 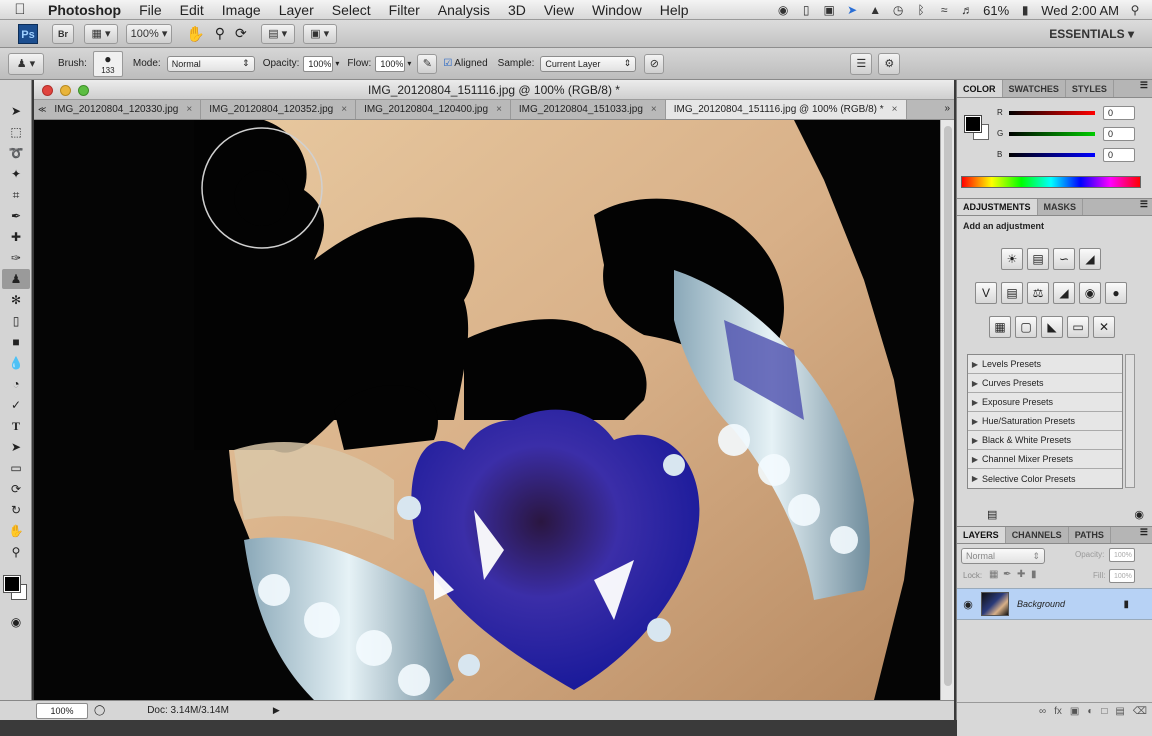 I want to click on link-layers-icon: ∞, so click(x=1042, y=711).